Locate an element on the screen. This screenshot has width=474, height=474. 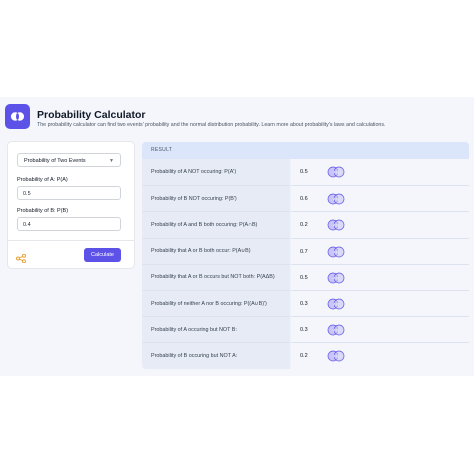
page-title: Probability Calculator is located at coordinates (91, 115).